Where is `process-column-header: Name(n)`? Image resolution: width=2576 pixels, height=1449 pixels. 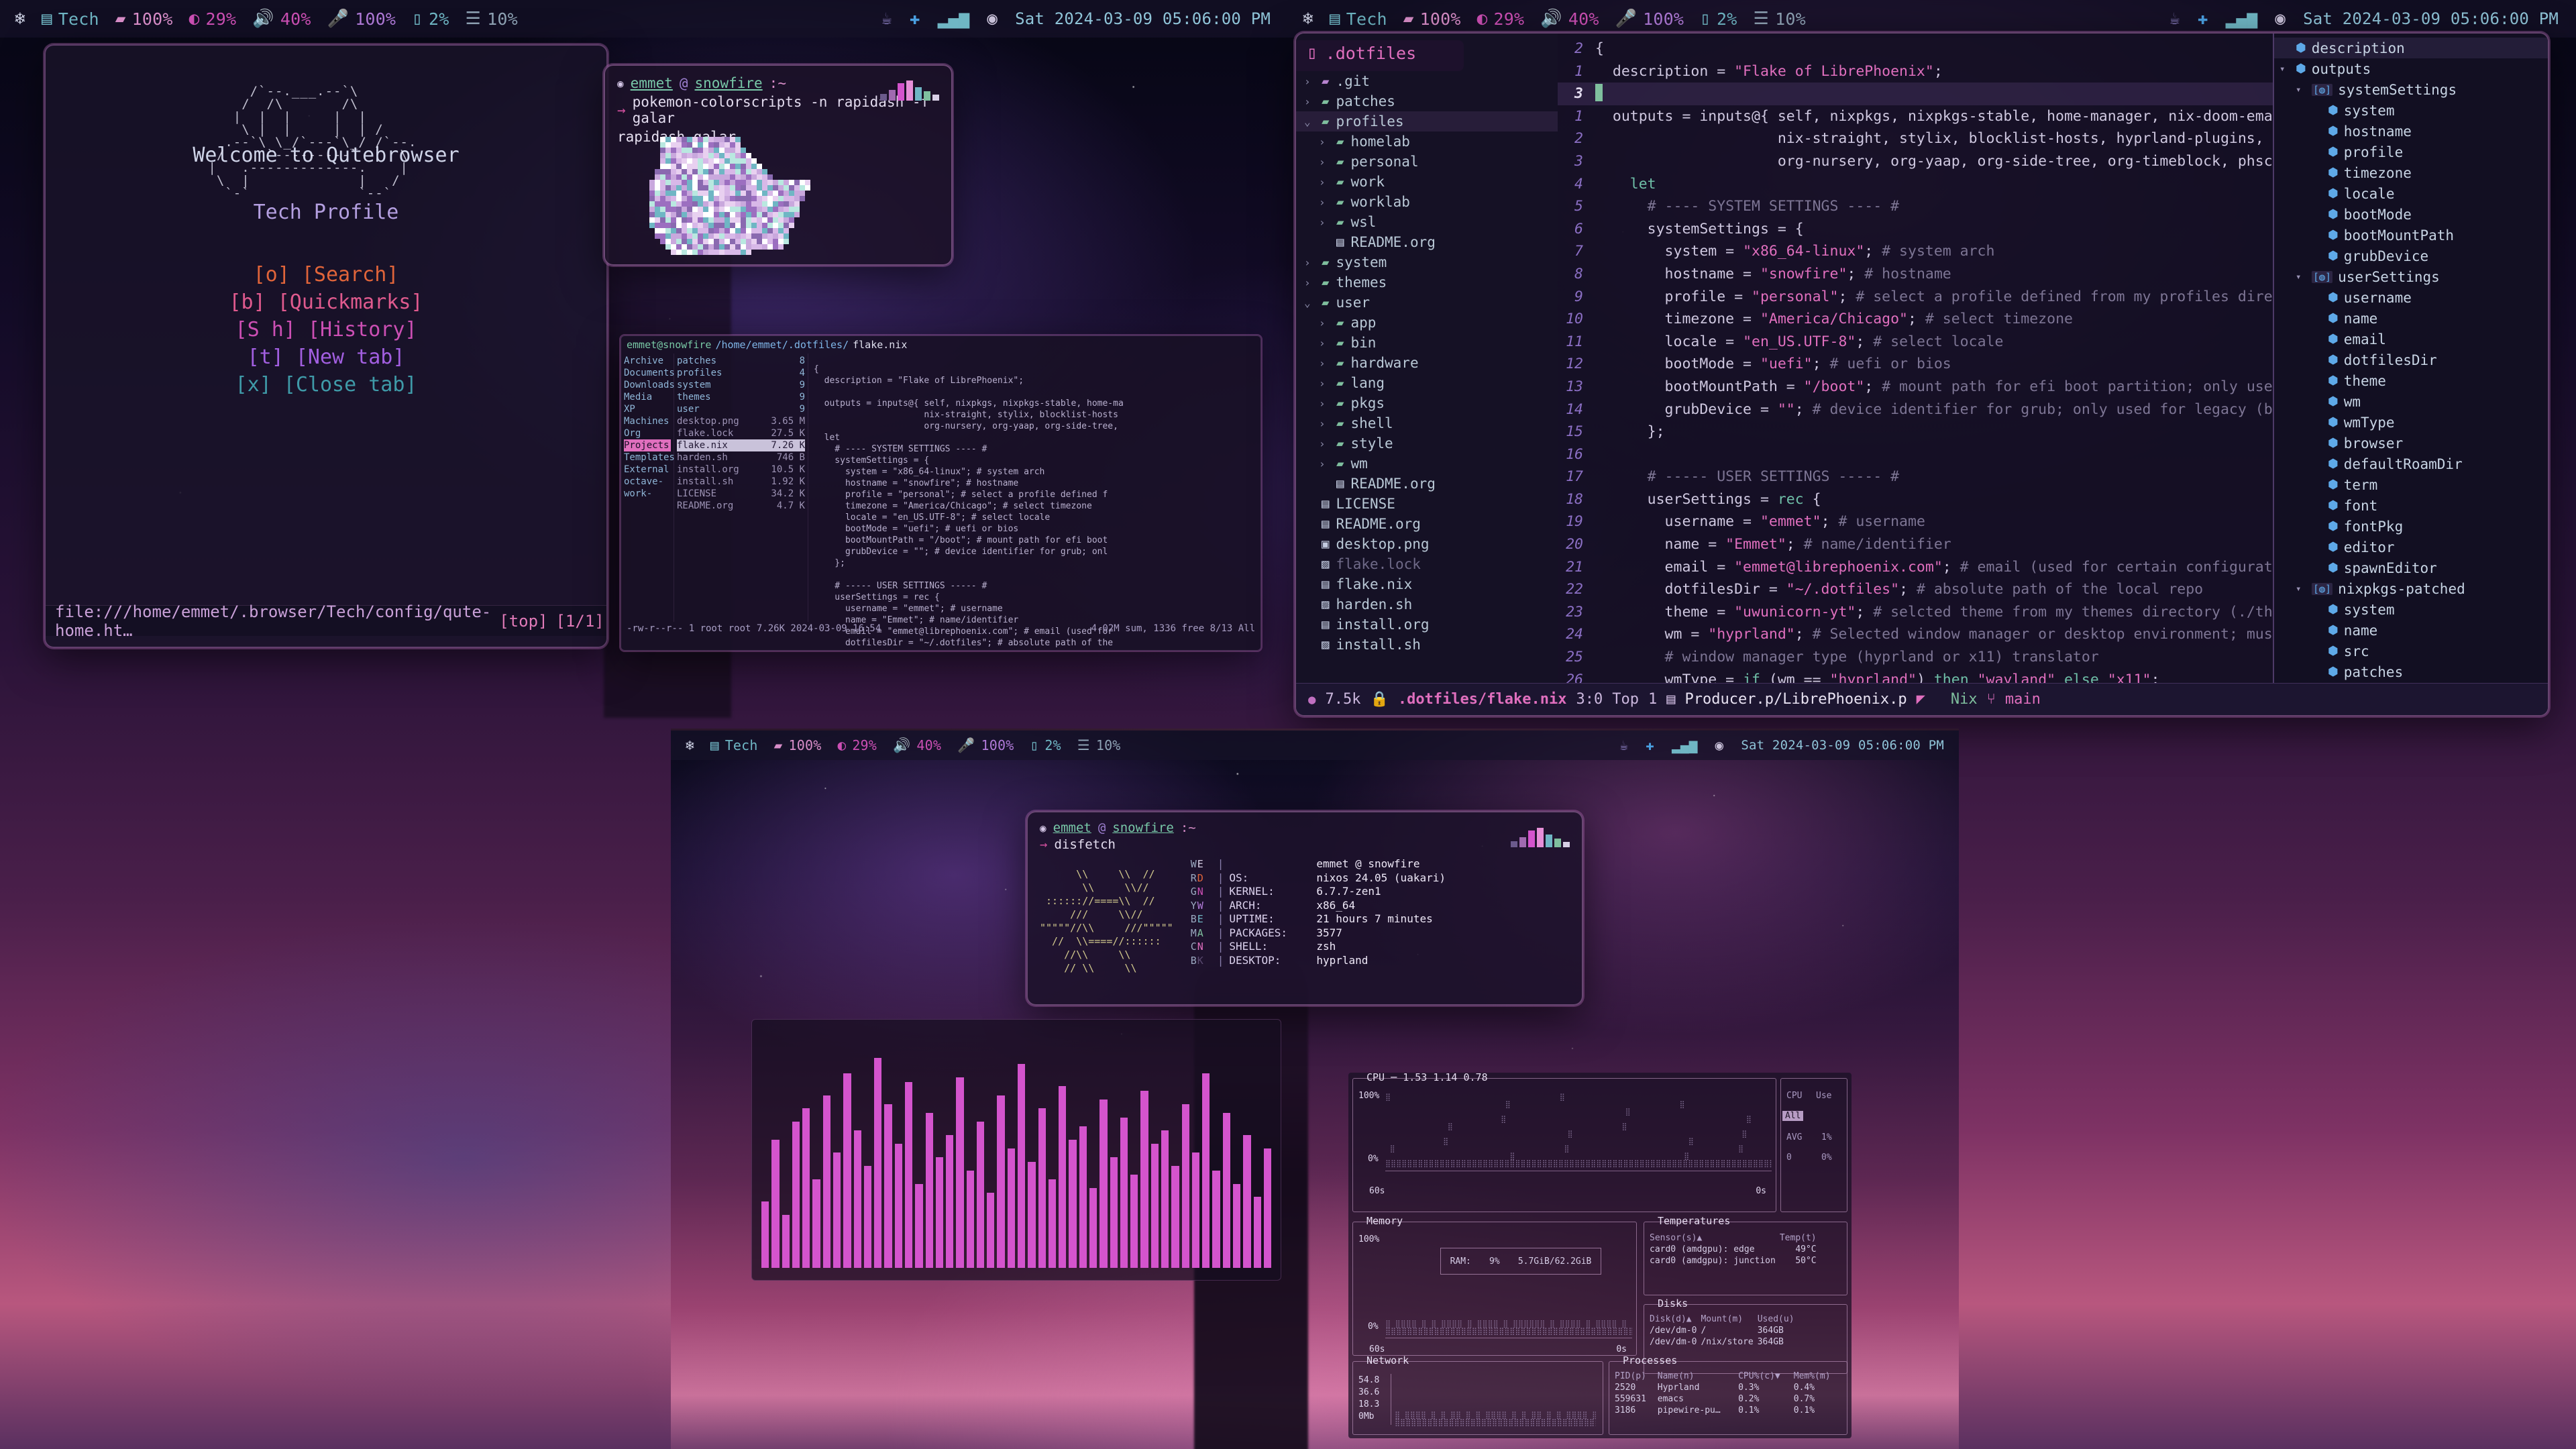
process-column-header: Name(n) is located at coordinates (1698, 1377).